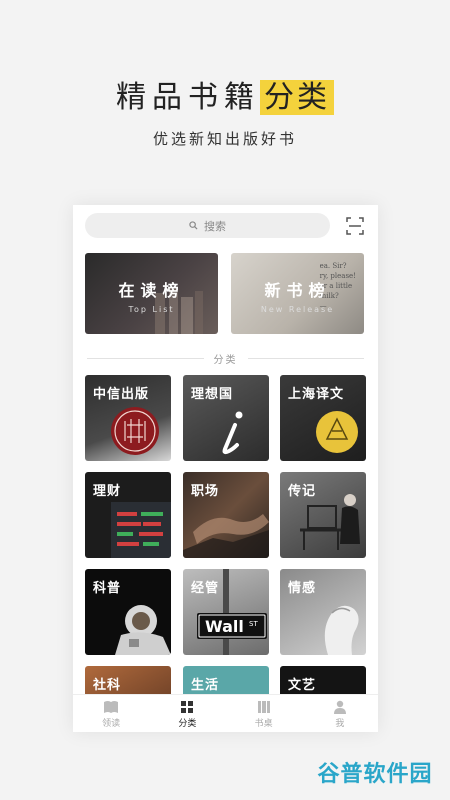  Describe the element at coordinates (302, 685) in the screenshot. I see `category-label: 文艺` at that location.